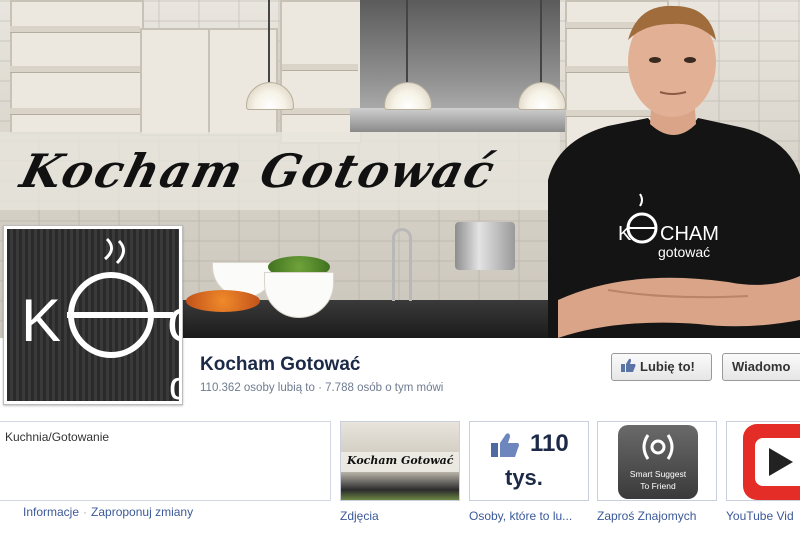 The image size is (800, 534). Describe the element at coordinates (760, 516) in the screenshot. I see `youtube-label: YouTube Vid` at that location.